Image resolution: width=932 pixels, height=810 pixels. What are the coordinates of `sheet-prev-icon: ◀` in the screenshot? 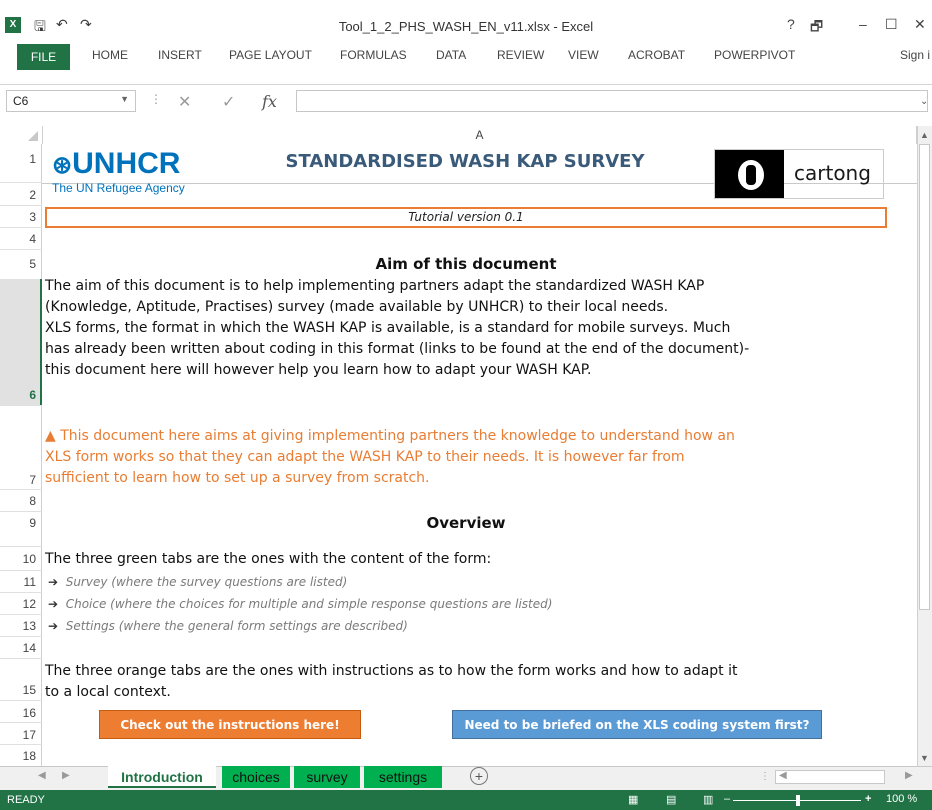 It's located at (42, 775).